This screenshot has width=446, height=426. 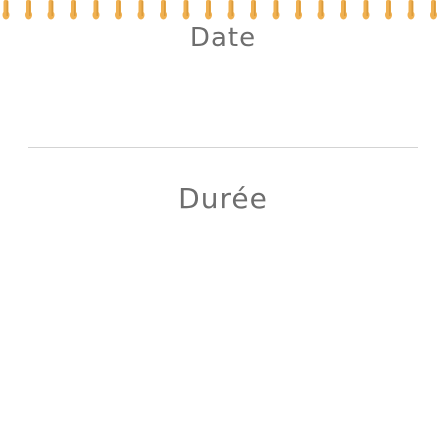 I want to click on duration-label: Durée, so click(x=223, y=198).